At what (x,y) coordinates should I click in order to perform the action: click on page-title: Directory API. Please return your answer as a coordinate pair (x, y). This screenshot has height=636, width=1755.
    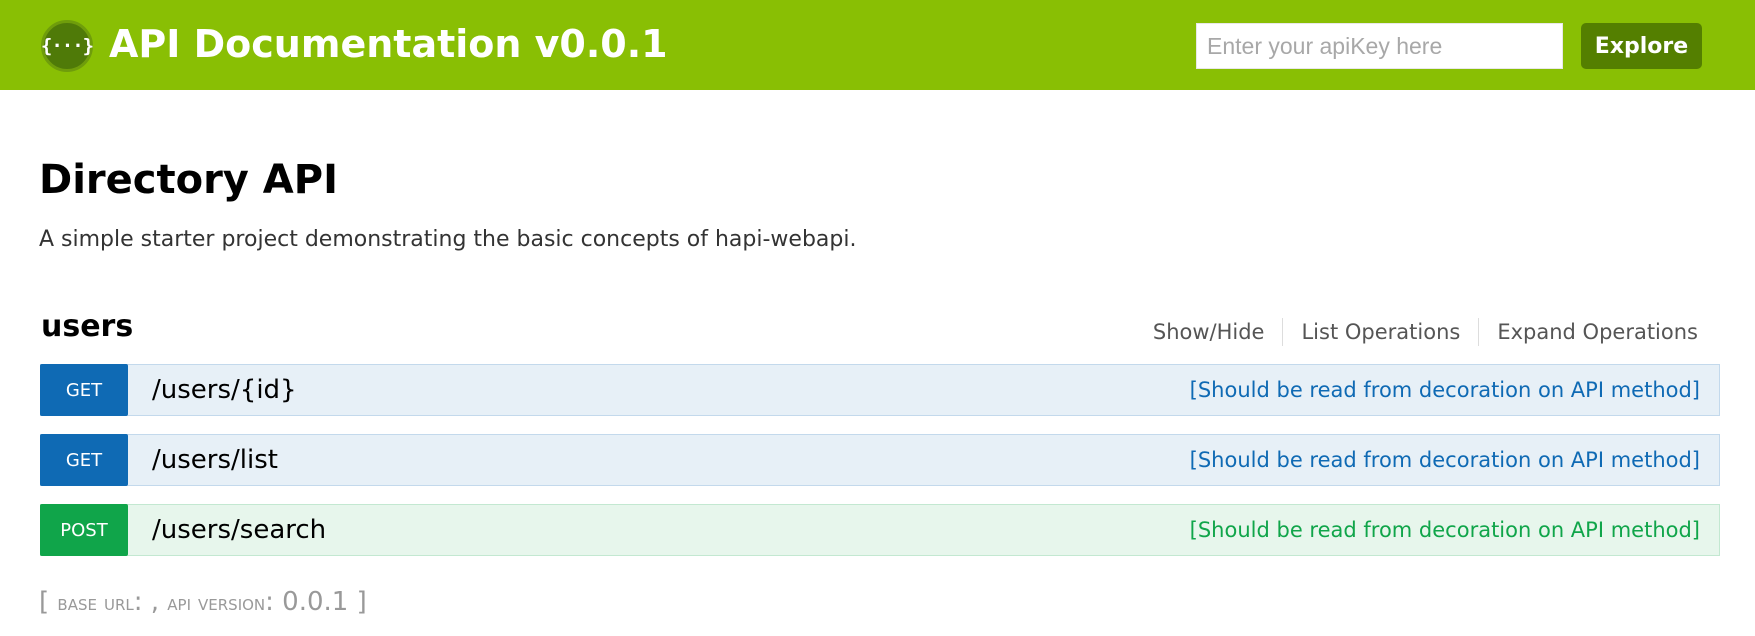
    Looking at the image, I should click on (188, 180).